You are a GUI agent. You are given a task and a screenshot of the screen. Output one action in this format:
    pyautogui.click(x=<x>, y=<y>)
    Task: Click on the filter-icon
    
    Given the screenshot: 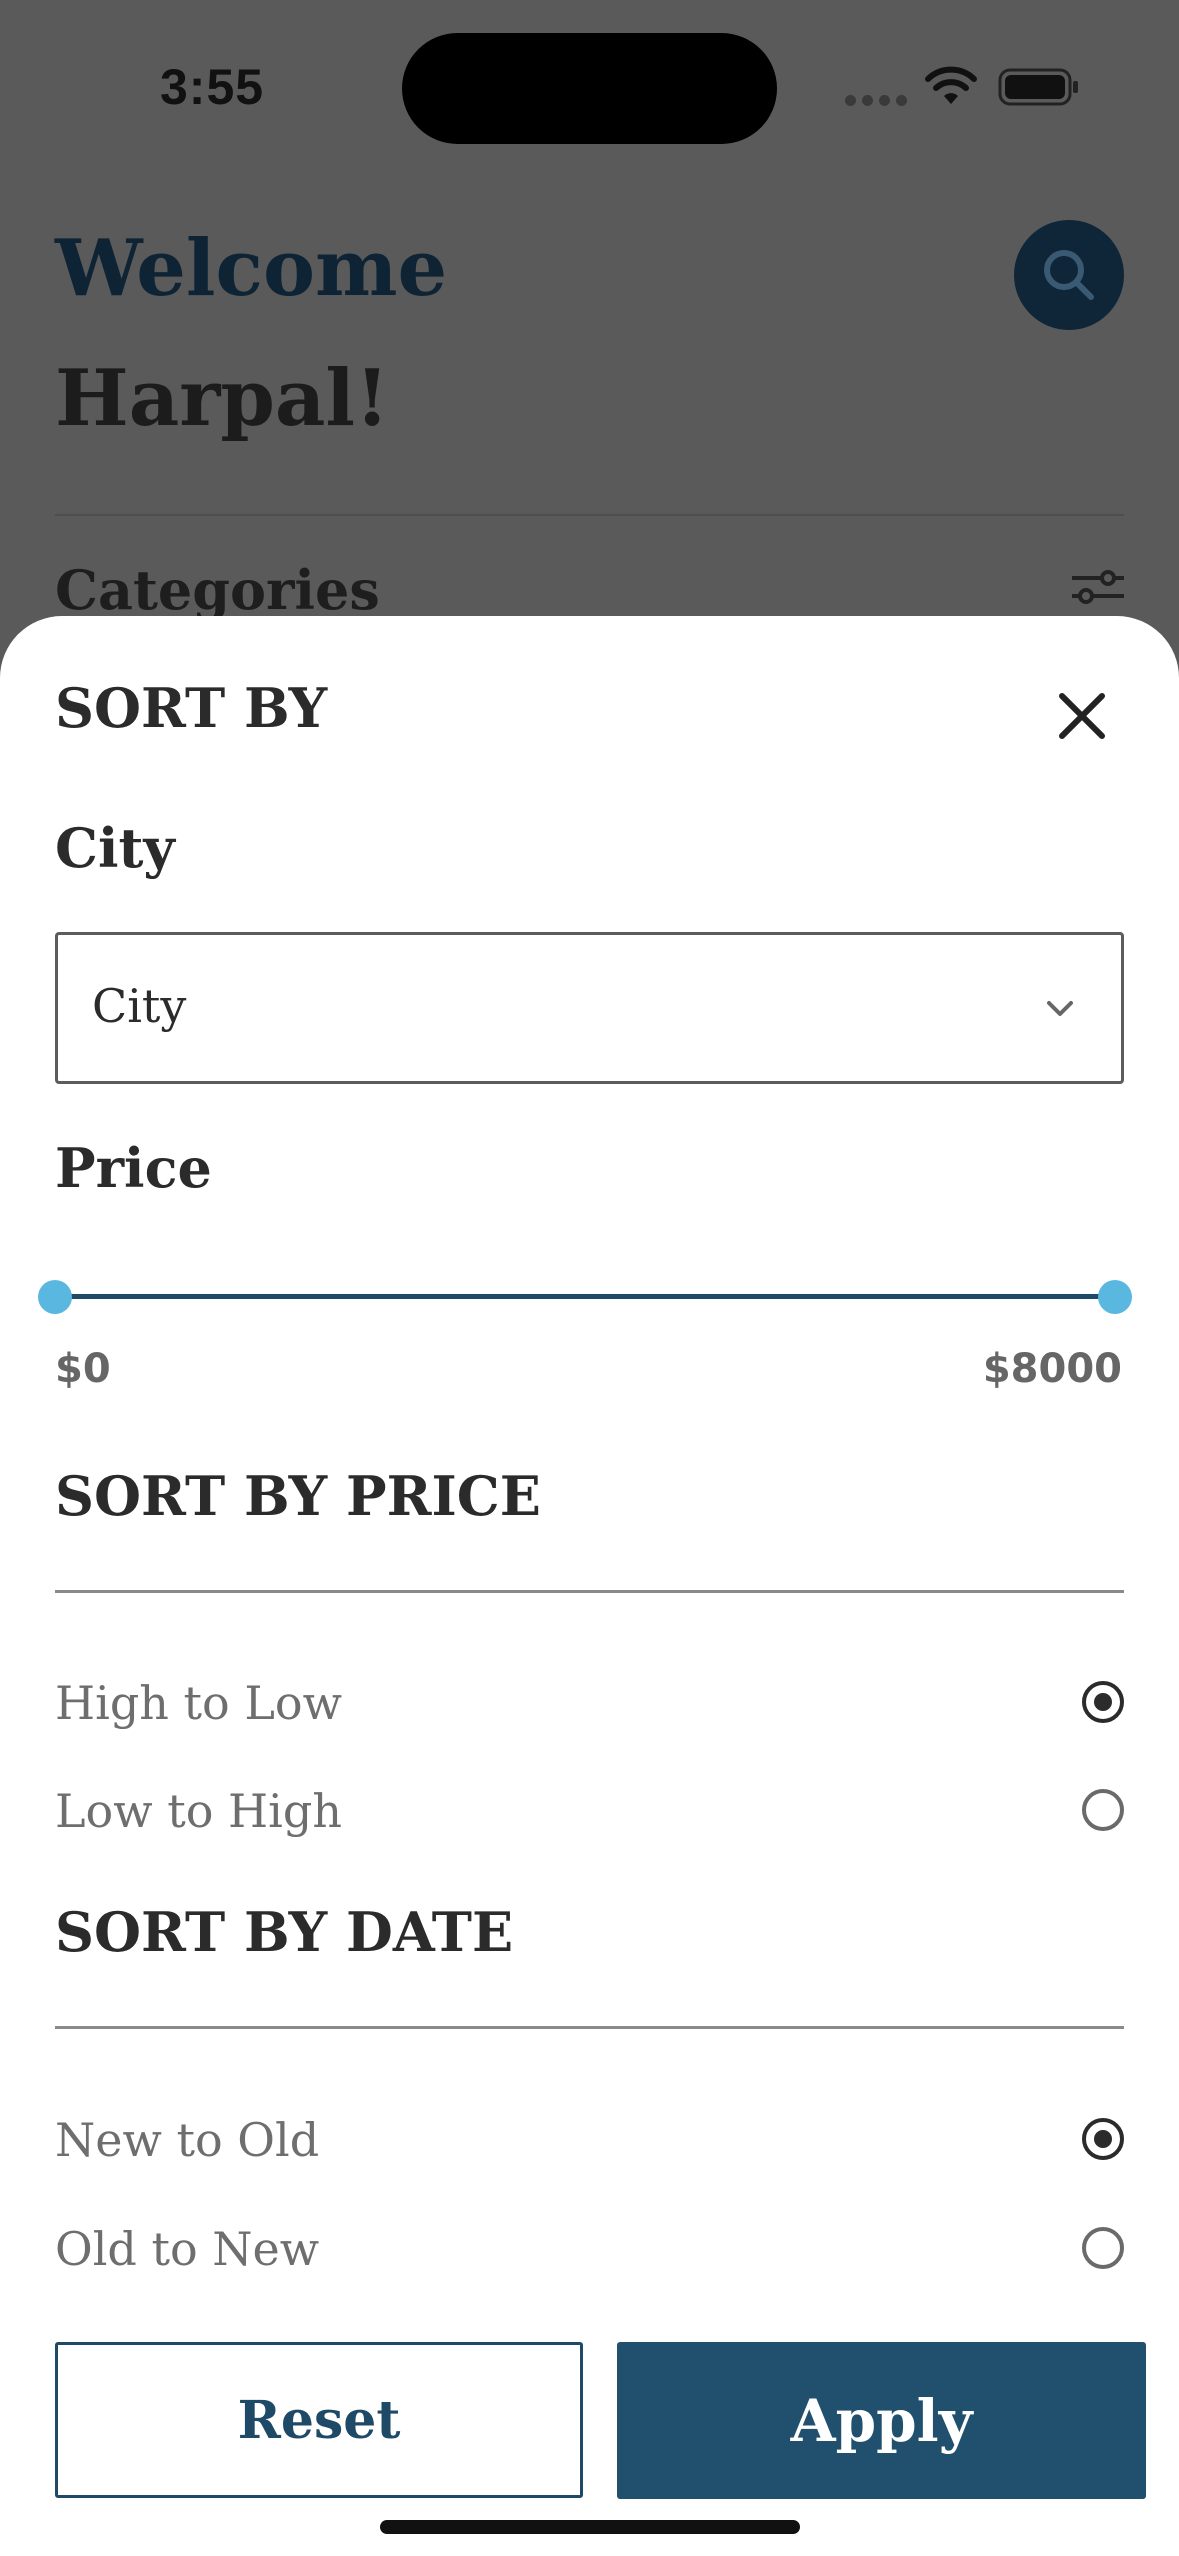 What is the action you would take?
    pyautogui.click(x=1098, y=595)
    